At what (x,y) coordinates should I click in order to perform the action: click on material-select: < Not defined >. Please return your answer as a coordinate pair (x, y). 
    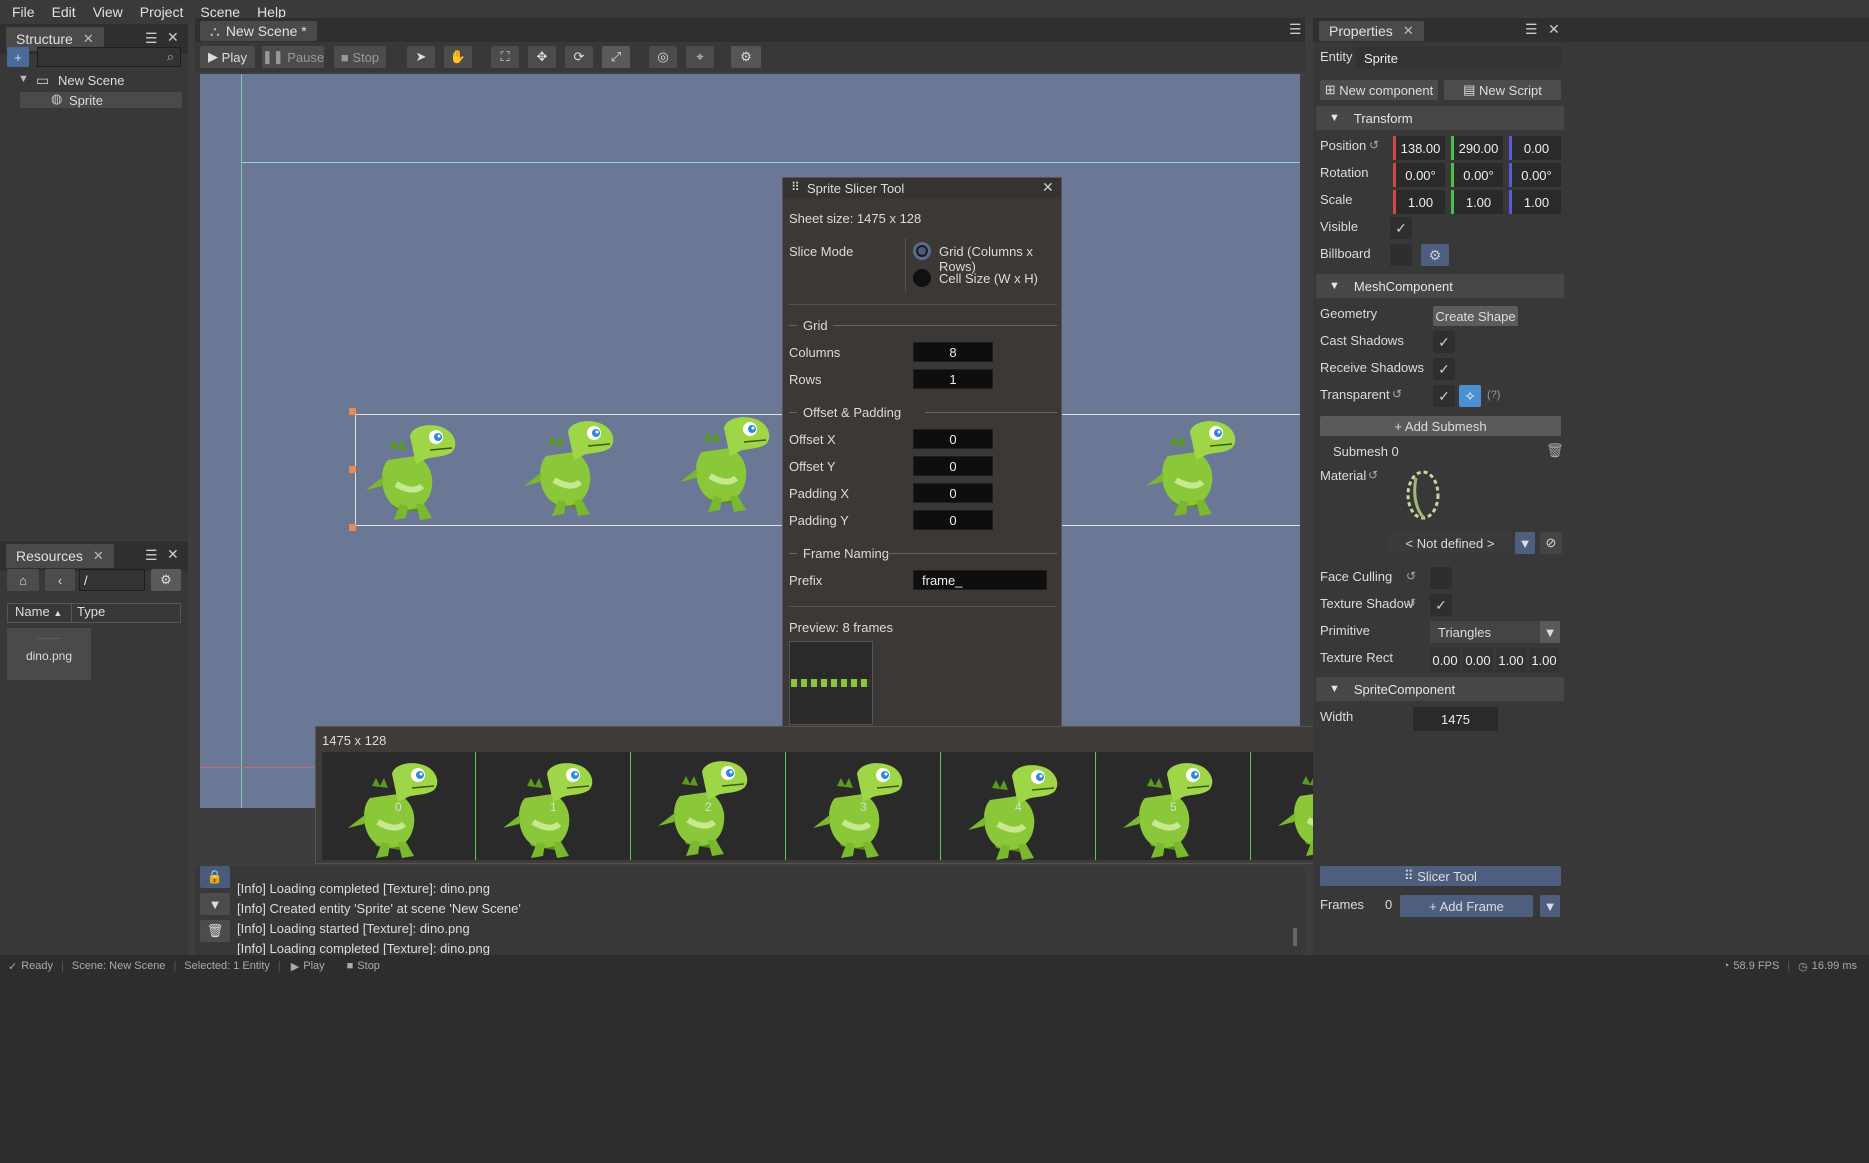
    Looking at the image, I should click on (1450, 543).